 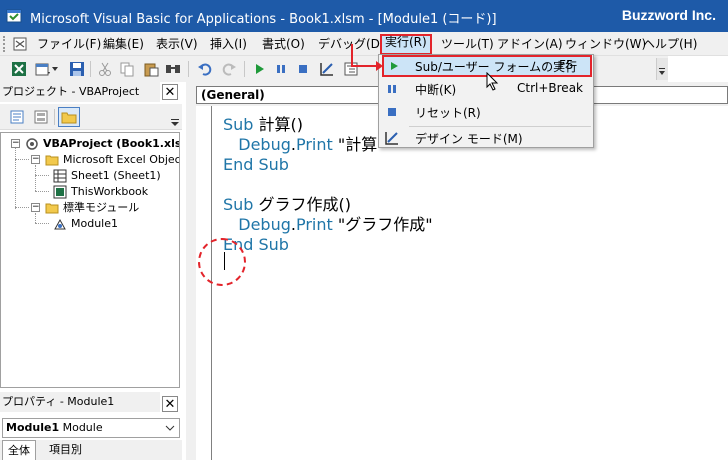 I want to click on menu-item-label: リセット(R), so click(x=448, y=113).